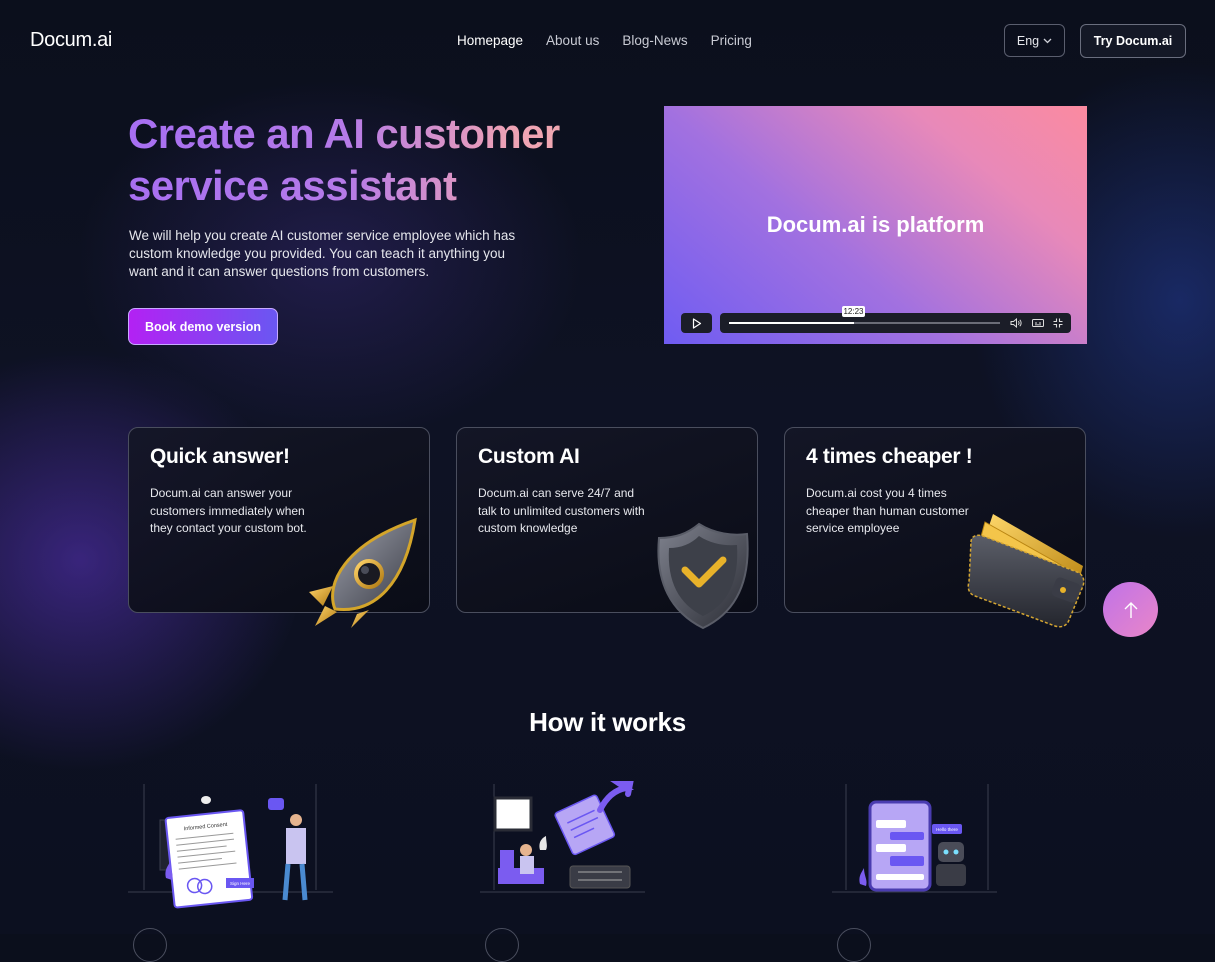 Image resolution: width=1215 pixels, height=962 pixels. Describe the element at coordinates (562, 837) in the screenshot. I see `file-upload-illustration` at that location.